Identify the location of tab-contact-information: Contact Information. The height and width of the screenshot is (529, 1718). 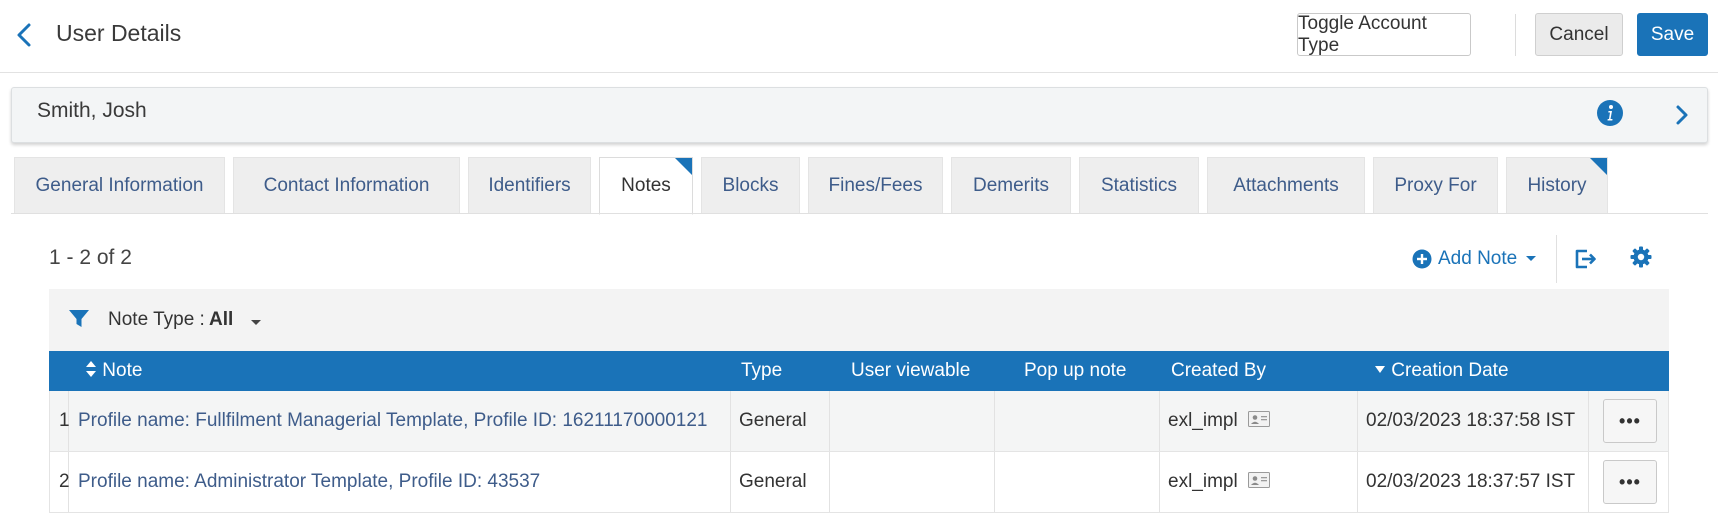
(346, 185).